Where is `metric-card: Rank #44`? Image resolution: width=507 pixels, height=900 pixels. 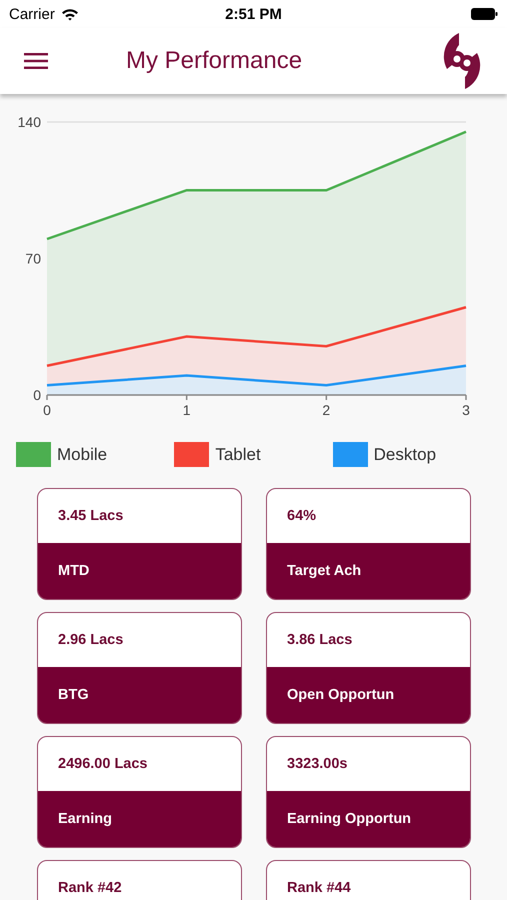 metric-card: Rank #44 is located at coordinates (368, 880).